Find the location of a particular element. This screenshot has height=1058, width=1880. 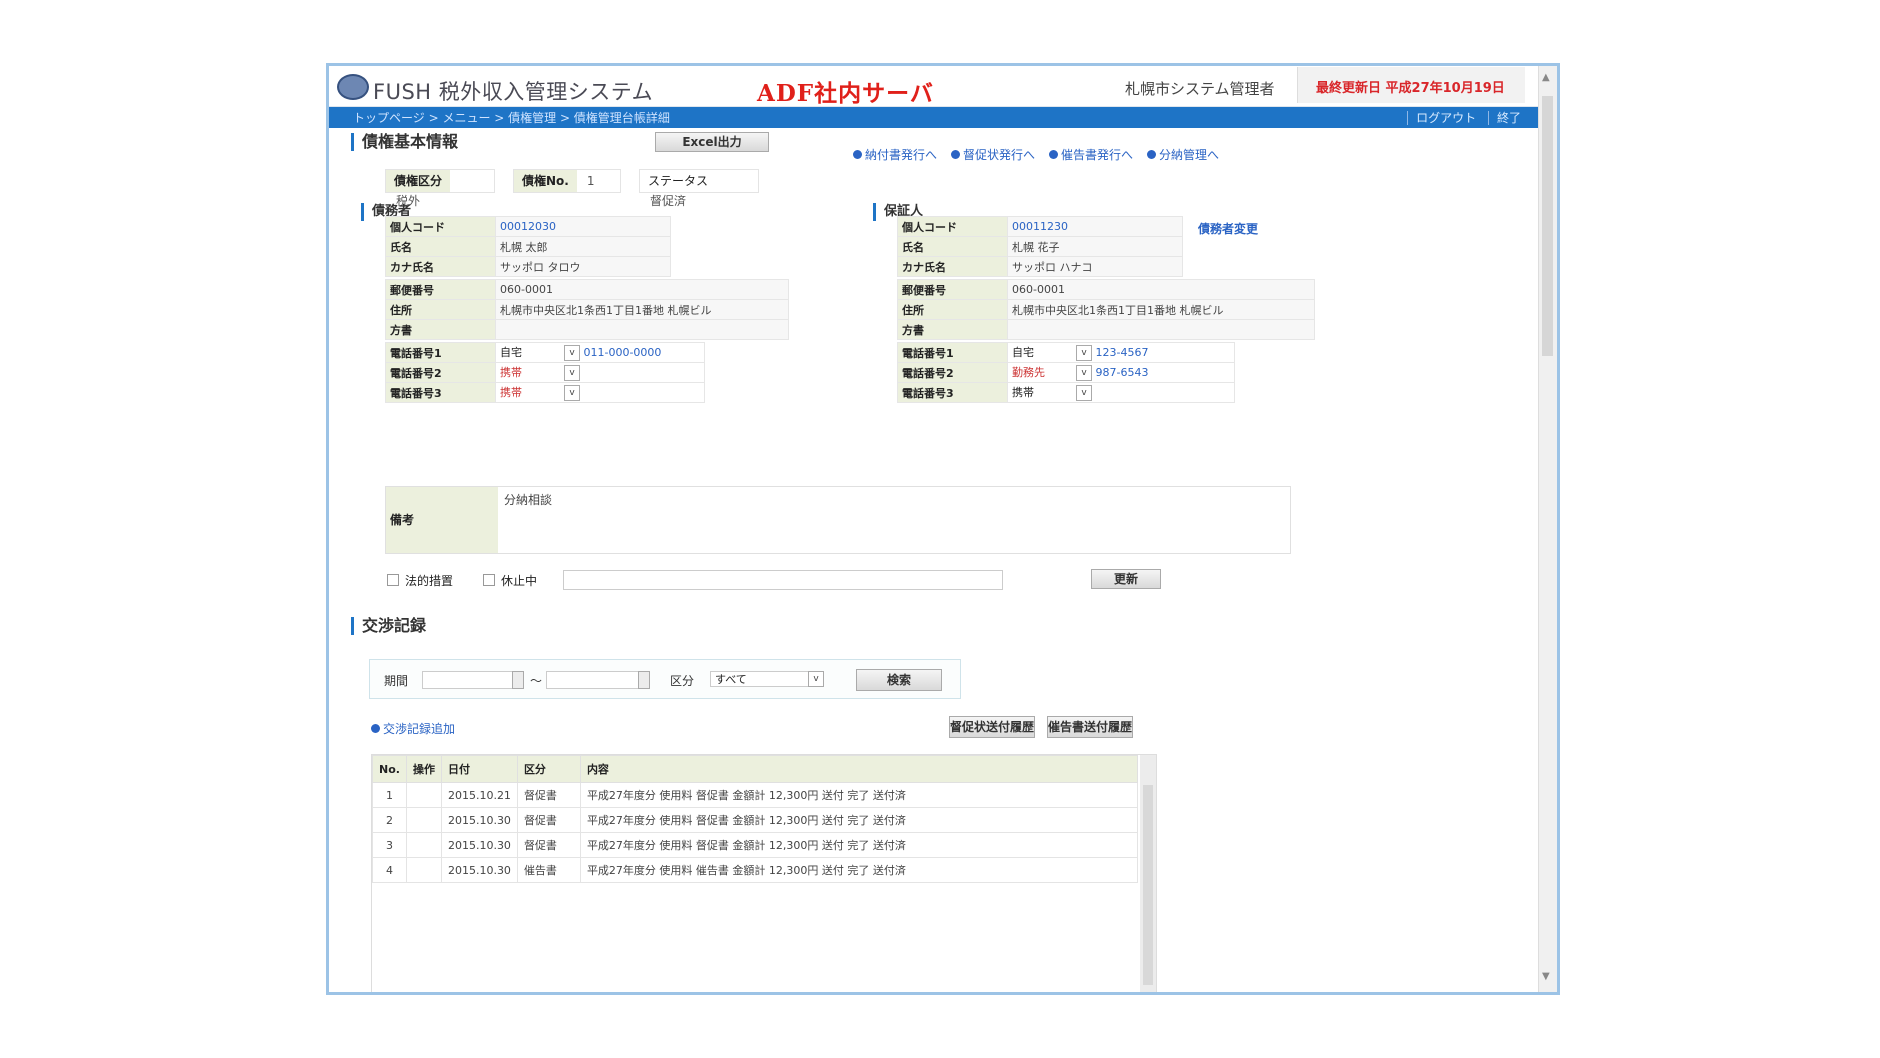

add-history-link: 交渉記録追加 is located at coordinates (413, 728).